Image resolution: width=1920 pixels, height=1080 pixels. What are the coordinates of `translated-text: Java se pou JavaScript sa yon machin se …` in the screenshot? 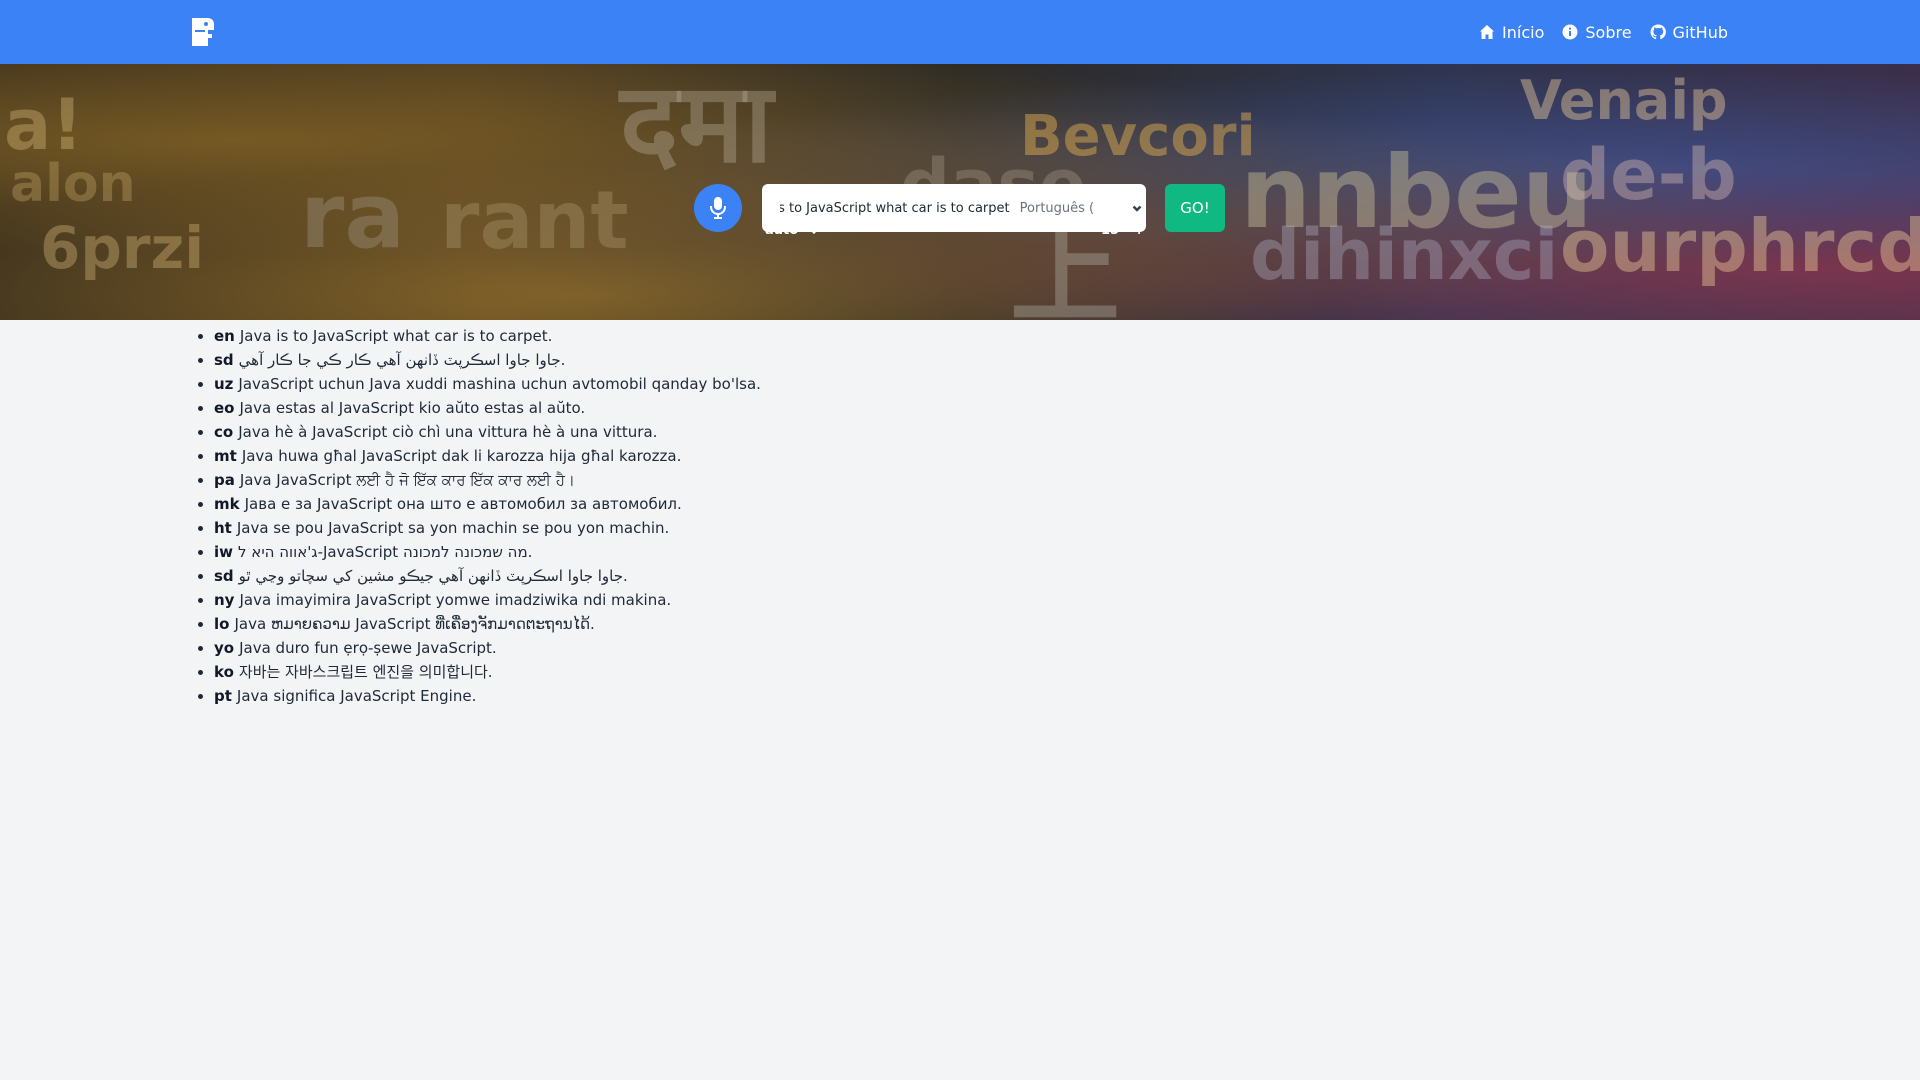 It's located at (453, 528).